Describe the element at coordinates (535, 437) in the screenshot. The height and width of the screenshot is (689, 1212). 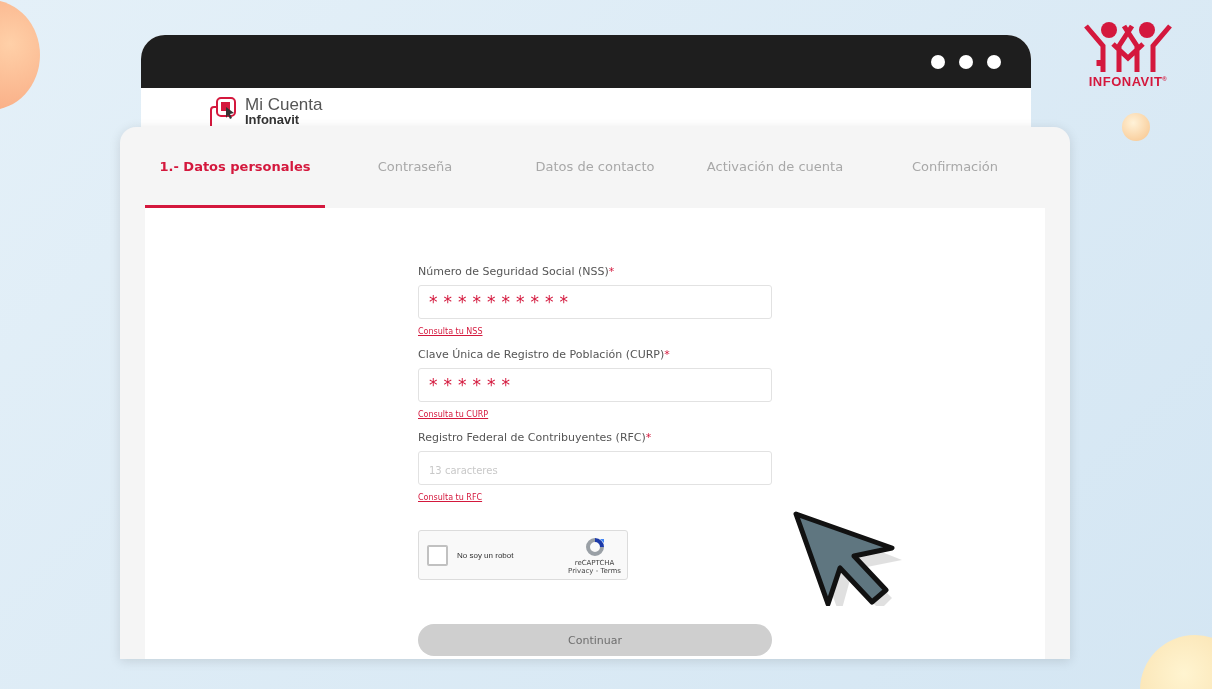
I see `field-label: Registro Federal de Contribuyentes (RFC)*` at that location.